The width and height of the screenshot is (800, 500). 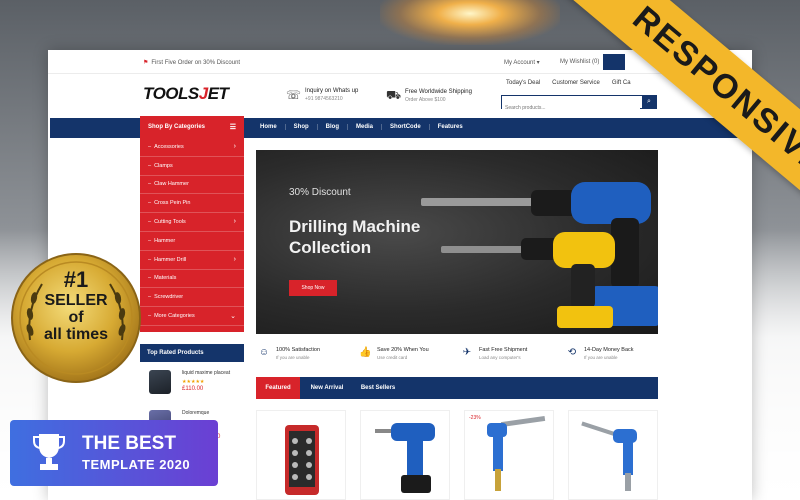 I want to click on best-template-banner: THE BEST TEMPLATE 2020, so click(x=114, y=453).